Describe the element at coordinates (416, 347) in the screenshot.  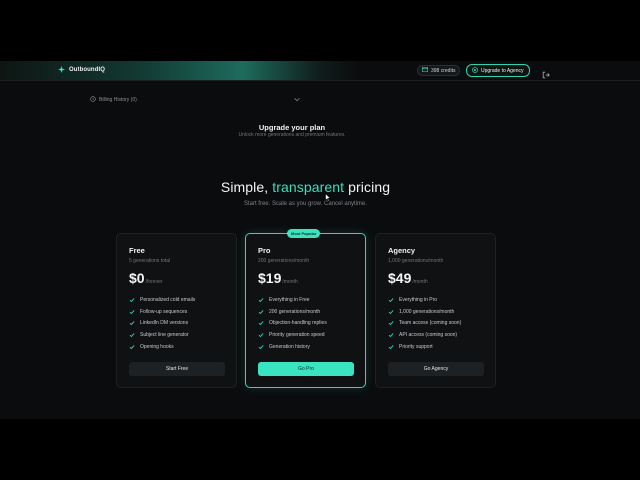
I see `feature-label: Priority support` at that location.